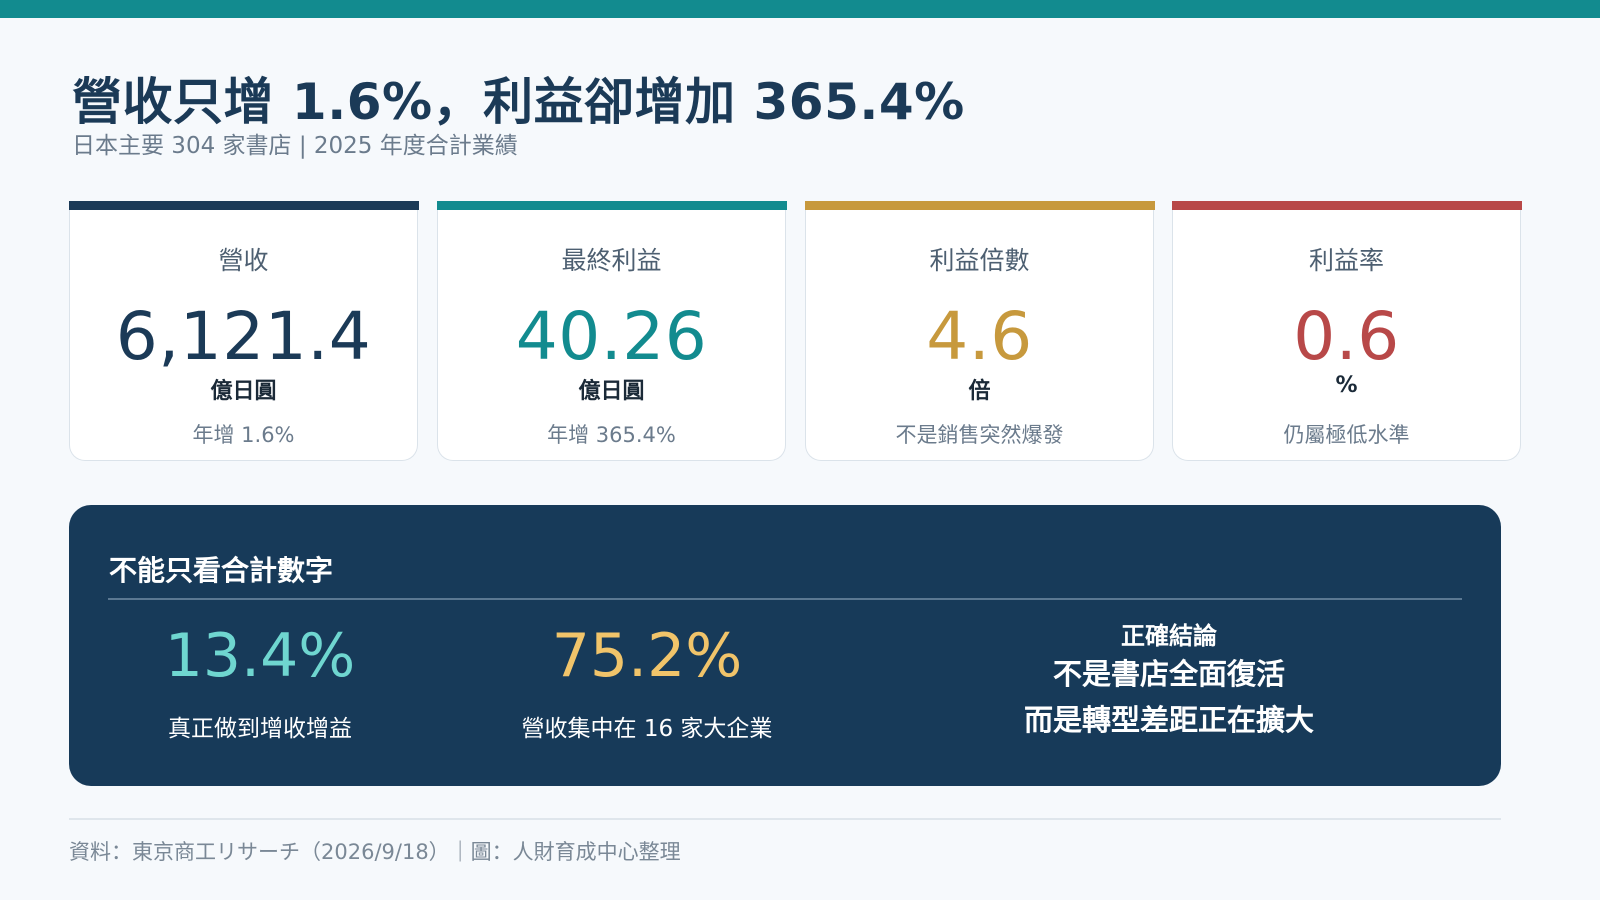  Describe the element at coordinates (785, 819) in the screenshot. I see `footer-divider` at that location.